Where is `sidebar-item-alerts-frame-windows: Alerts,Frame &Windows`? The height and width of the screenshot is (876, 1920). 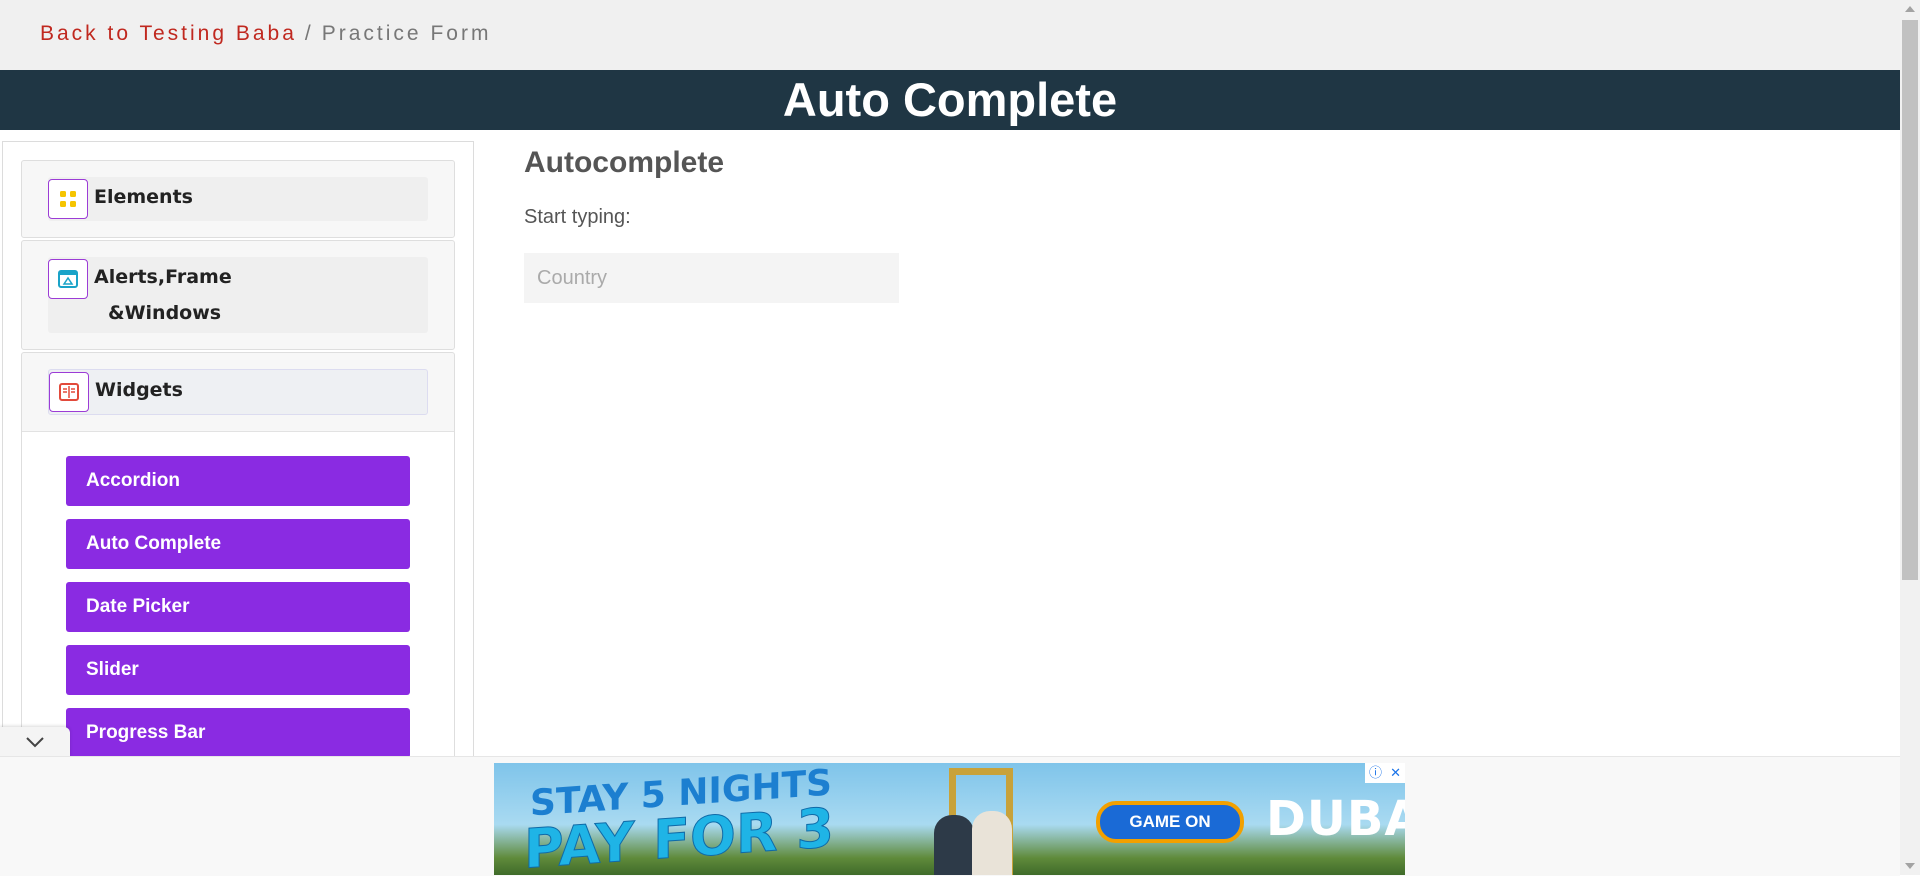
sidebar-item-alerts-frame-windows: Alerts,Frame &Windows is located at coordinates (238, 295).